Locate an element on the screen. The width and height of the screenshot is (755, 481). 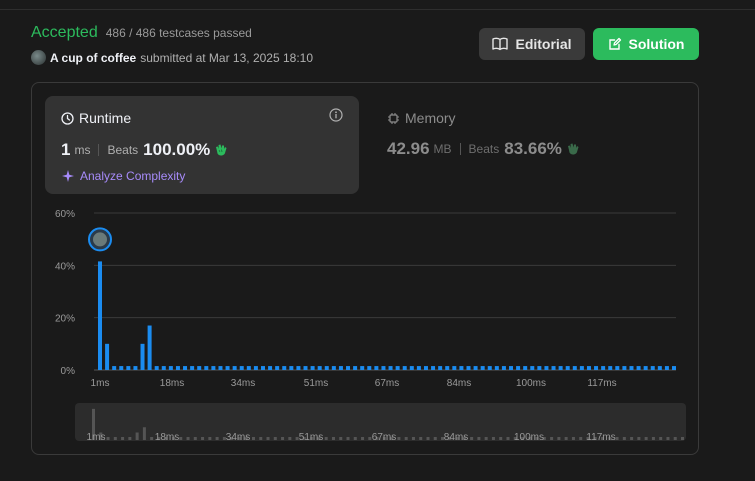
x-tick-label: 1ms is located at coordinates (100, 383).